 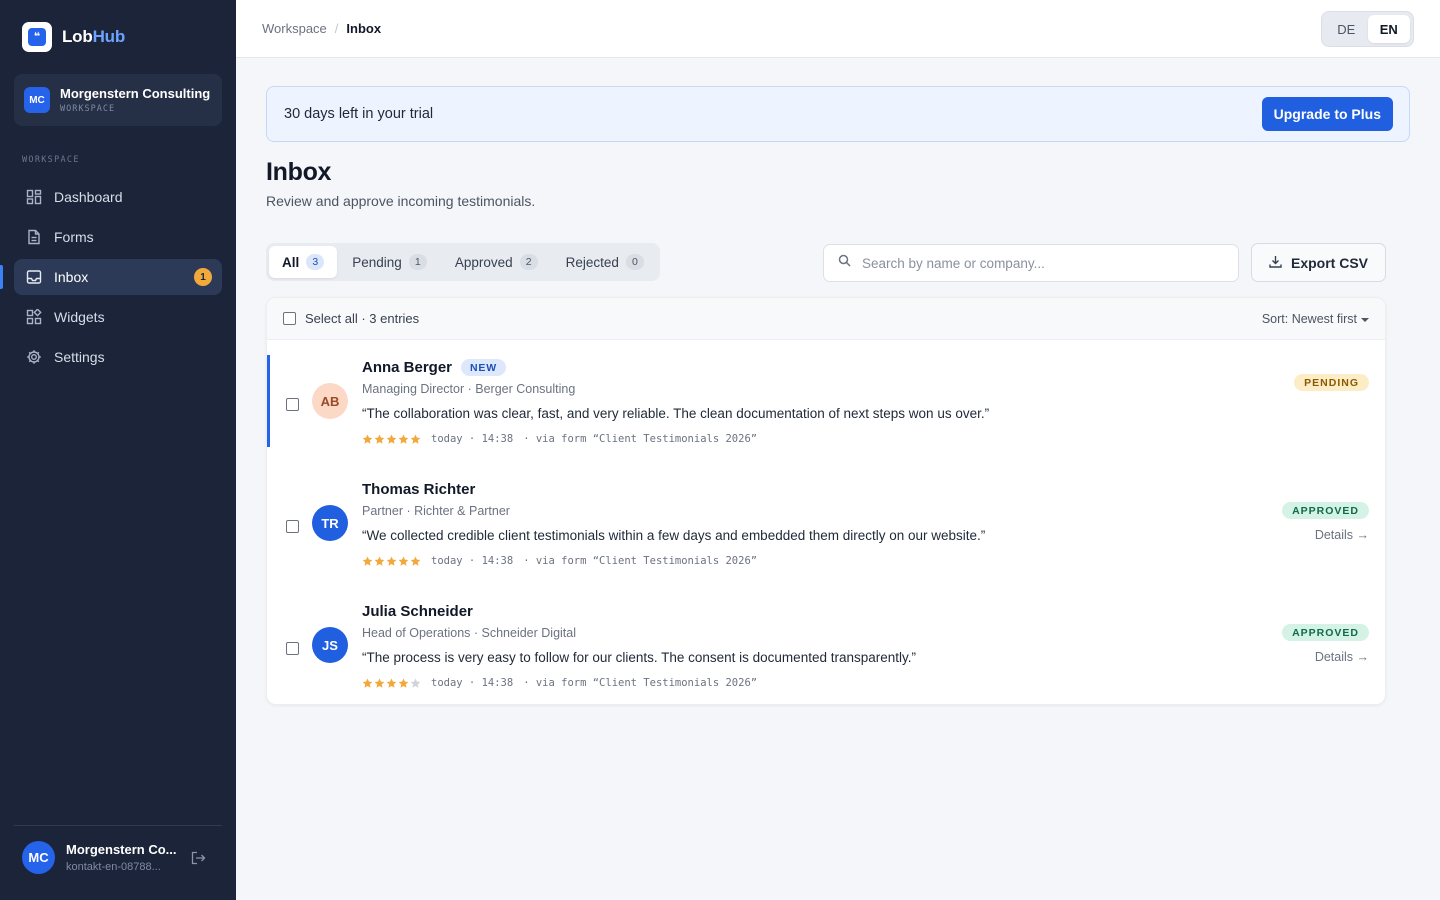 I want to click on app-logo: ❝ LobHub, so click(x=73, y=37).